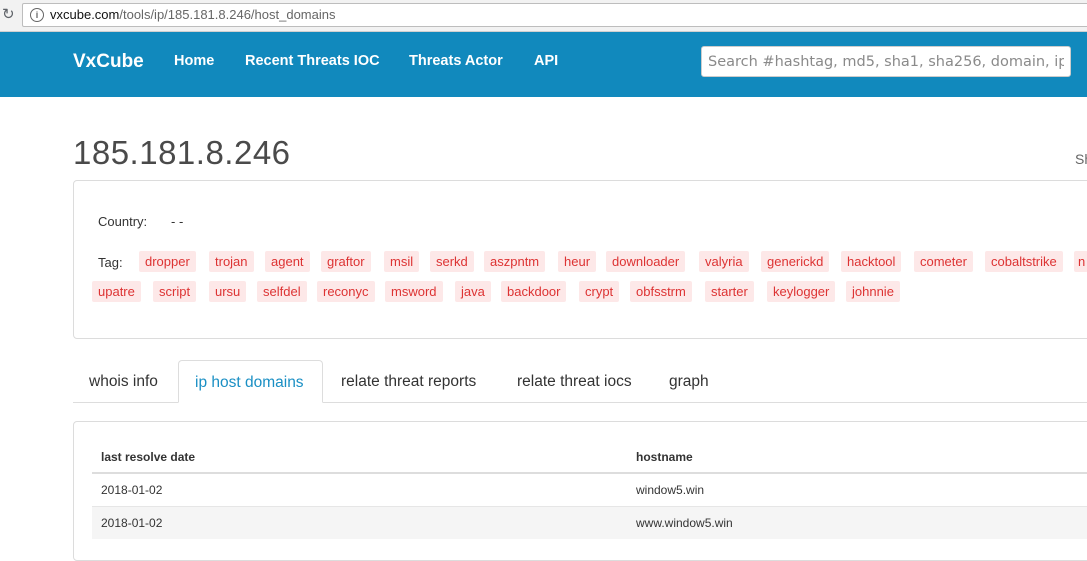  Describe the element at coordinates (414, 291) in the screenshot. I see `tag-msword: msword` at that location.